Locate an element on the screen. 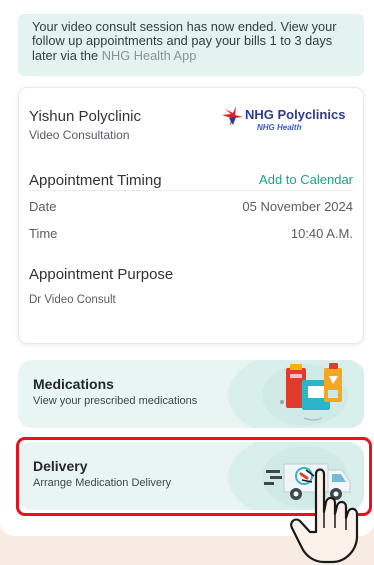  add-to-calendar-link: Add to Calendar is located at coordinates (306, 179).